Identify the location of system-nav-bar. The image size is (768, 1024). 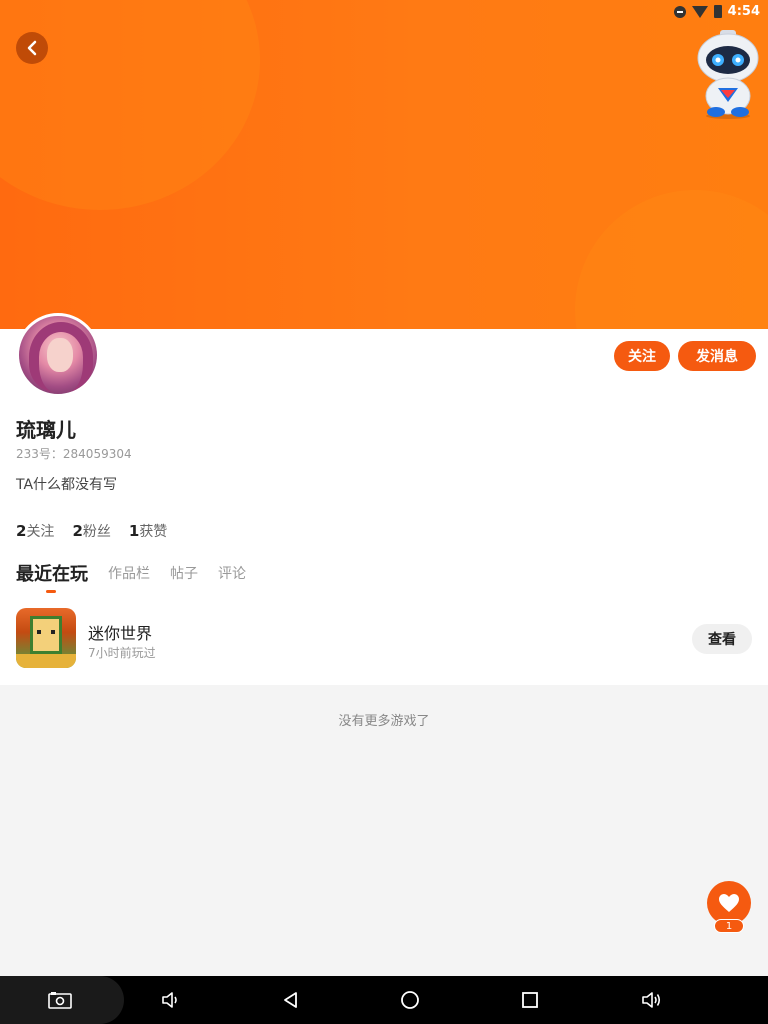
(384, 1000).